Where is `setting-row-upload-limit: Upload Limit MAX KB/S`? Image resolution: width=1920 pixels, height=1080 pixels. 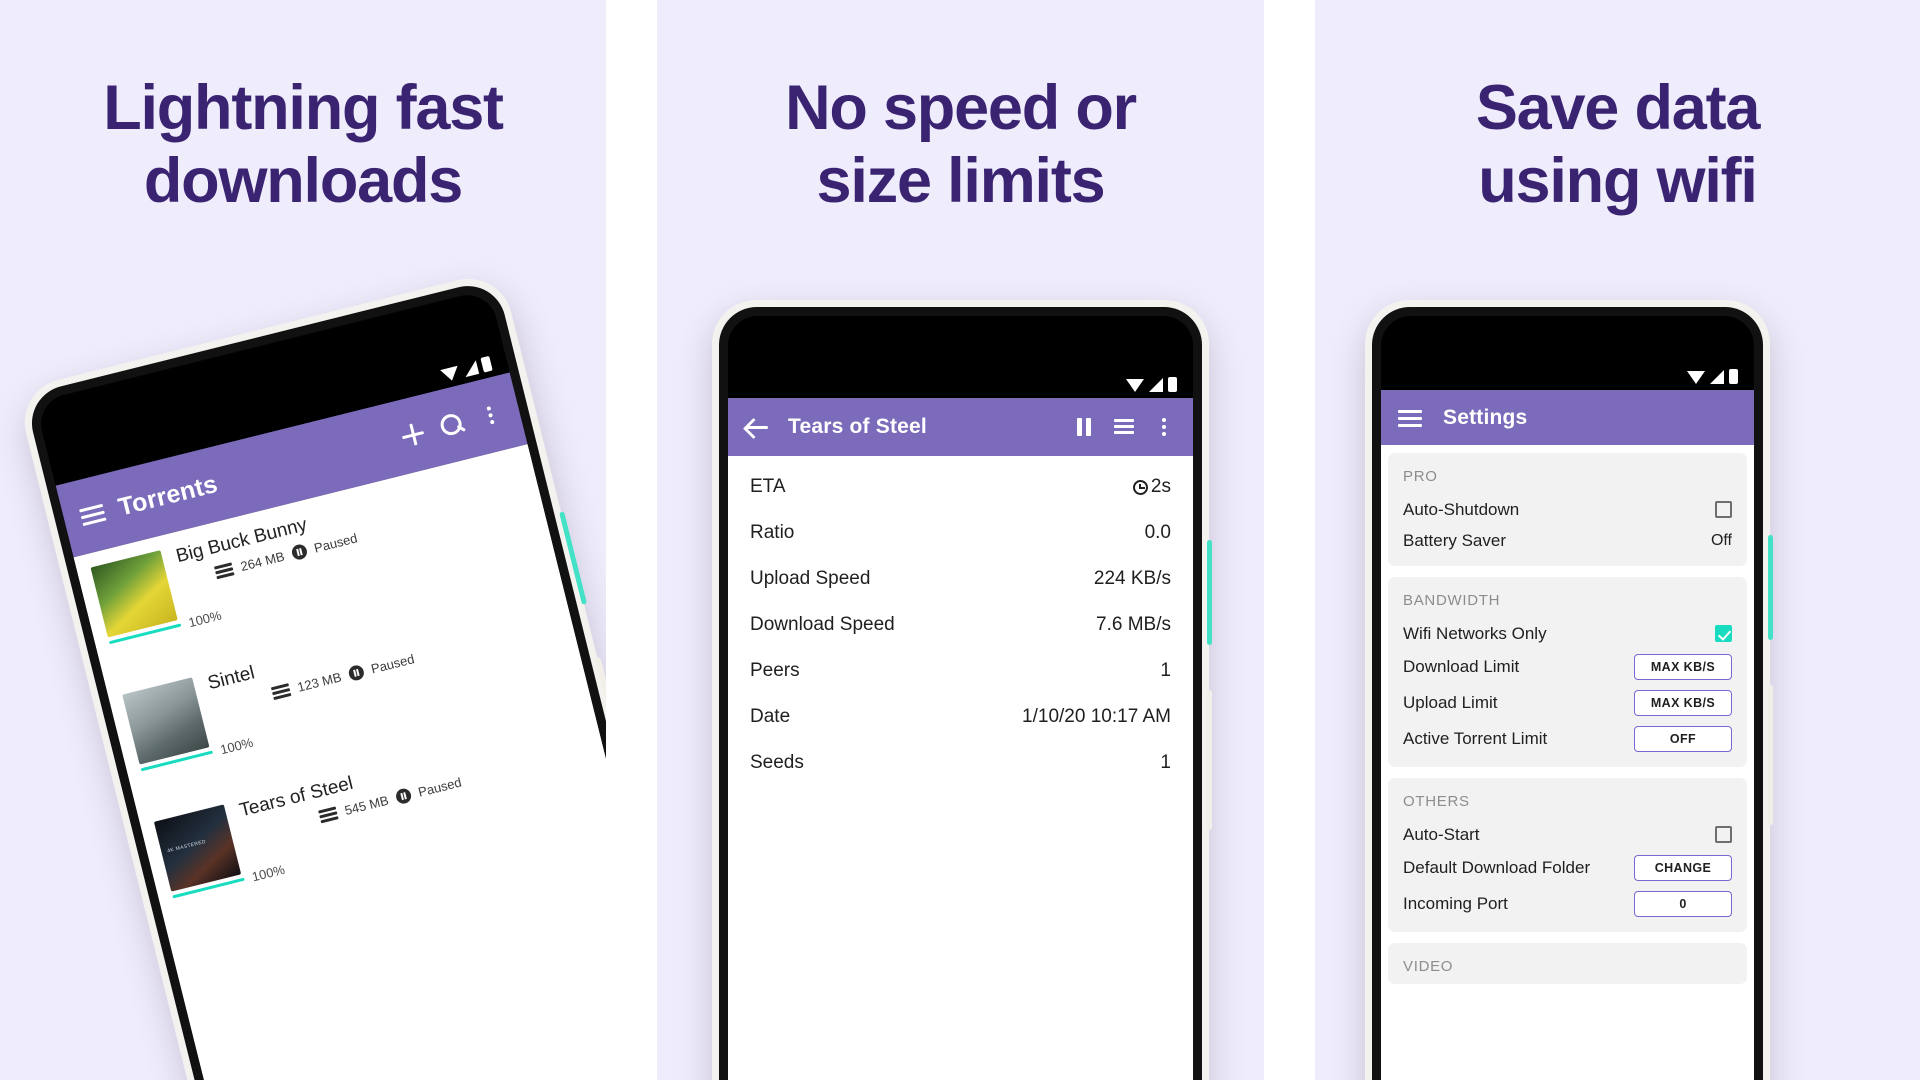
setting-row-upload-limit: Upload Limit MAX KB/S is located at coordinates (1567, 703).